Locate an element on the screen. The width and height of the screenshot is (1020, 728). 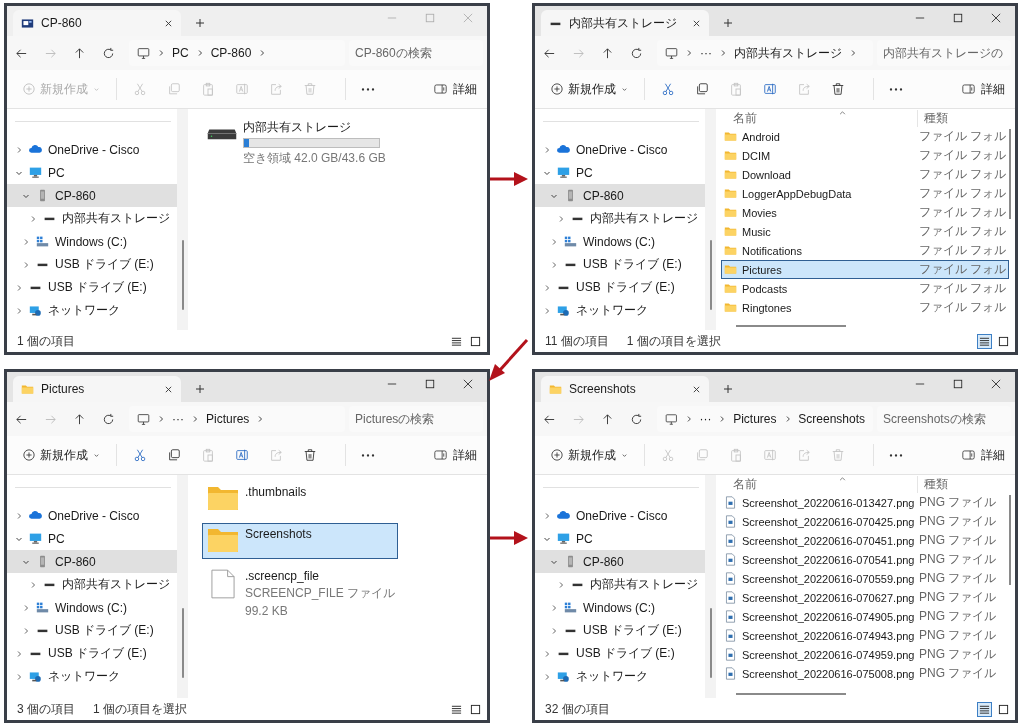
file-row: Screenshot_20220616-013427.png PNG ファイル is located at coordinates (865, 502).